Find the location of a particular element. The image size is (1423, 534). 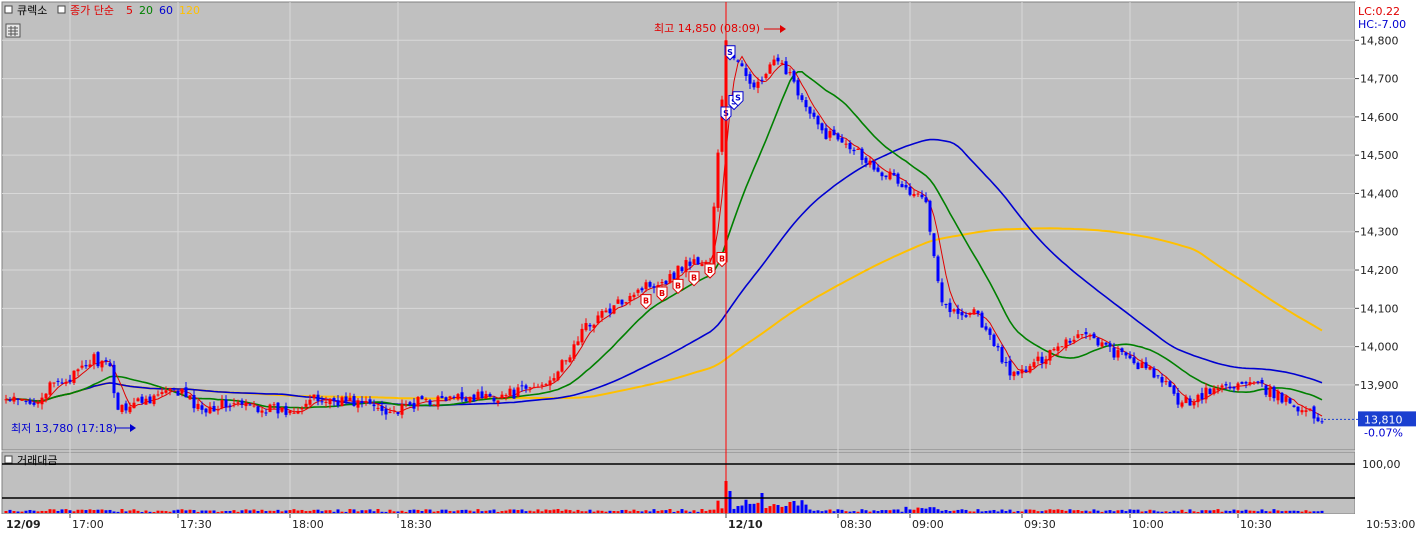

x-tick-label: 10:00 is located at coordinates (1148, 524).